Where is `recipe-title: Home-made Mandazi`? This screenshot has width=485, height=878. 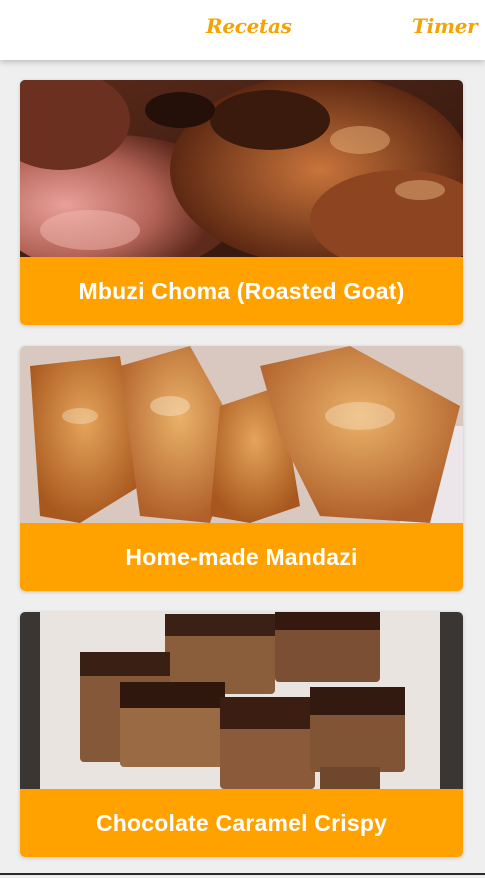 recipe-title: Home-made Mandazi is located at coordinates (241, 556).